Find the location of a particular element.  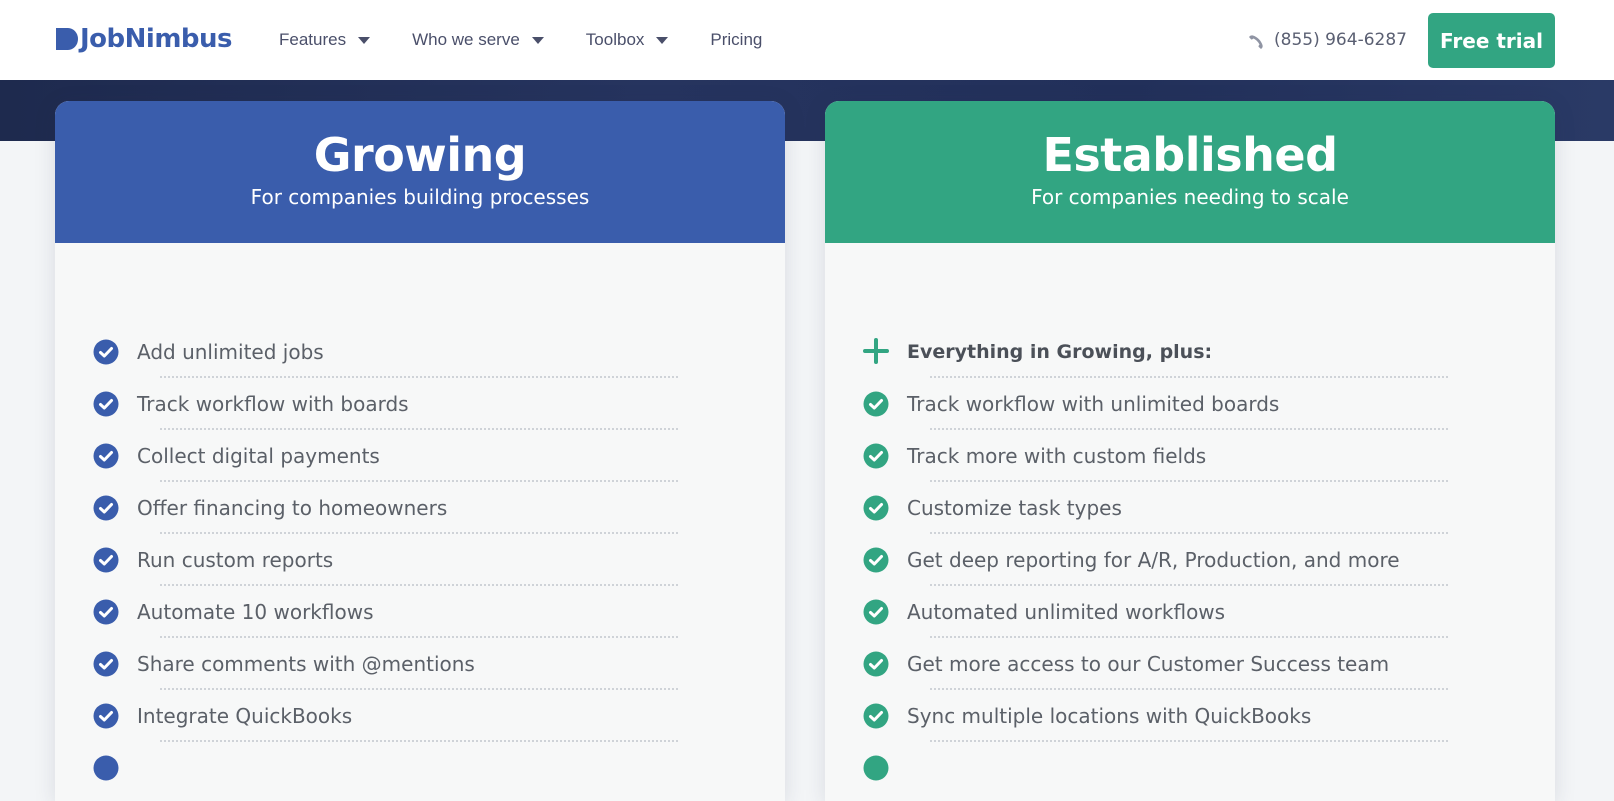

feature-item: Share comments with @mentions is located at coordinates (420, 676).